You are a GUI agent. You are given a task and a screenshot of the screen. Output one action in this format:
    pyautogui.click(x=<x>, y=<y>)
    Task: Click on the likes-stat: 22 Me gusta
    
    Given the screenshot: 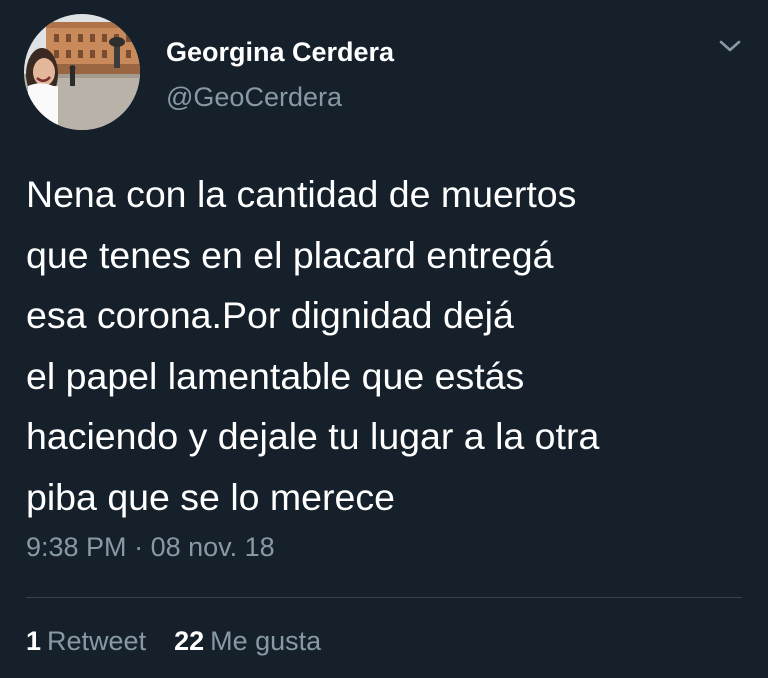 What is the action you would take?
    pyautogui.click(x=247, y=641)
    